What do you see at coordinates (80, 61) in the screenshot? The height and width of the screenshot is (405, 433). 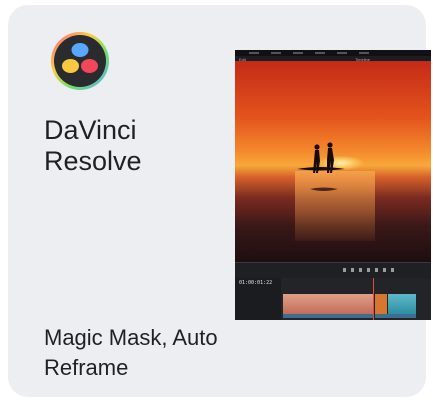 I see `davinci-resolve-logo-icon` at bounding box center [80, 61].